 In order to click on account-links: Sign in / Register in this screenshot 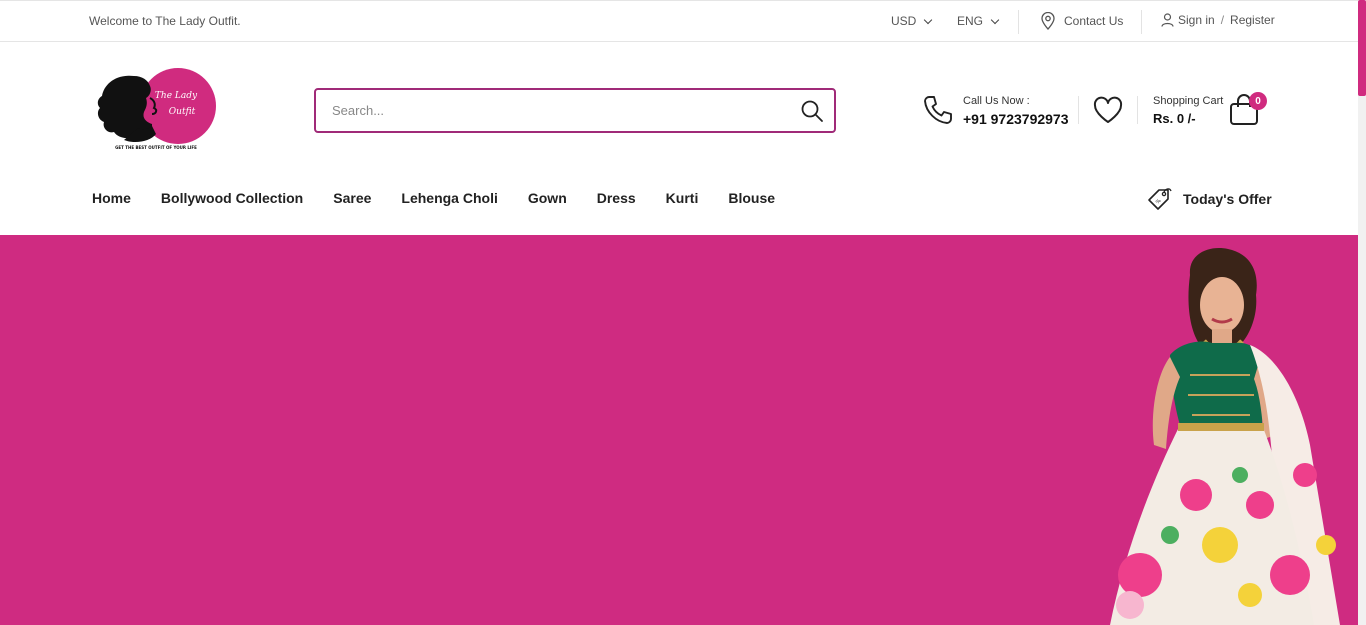, I will do `click(1218, 20)`.